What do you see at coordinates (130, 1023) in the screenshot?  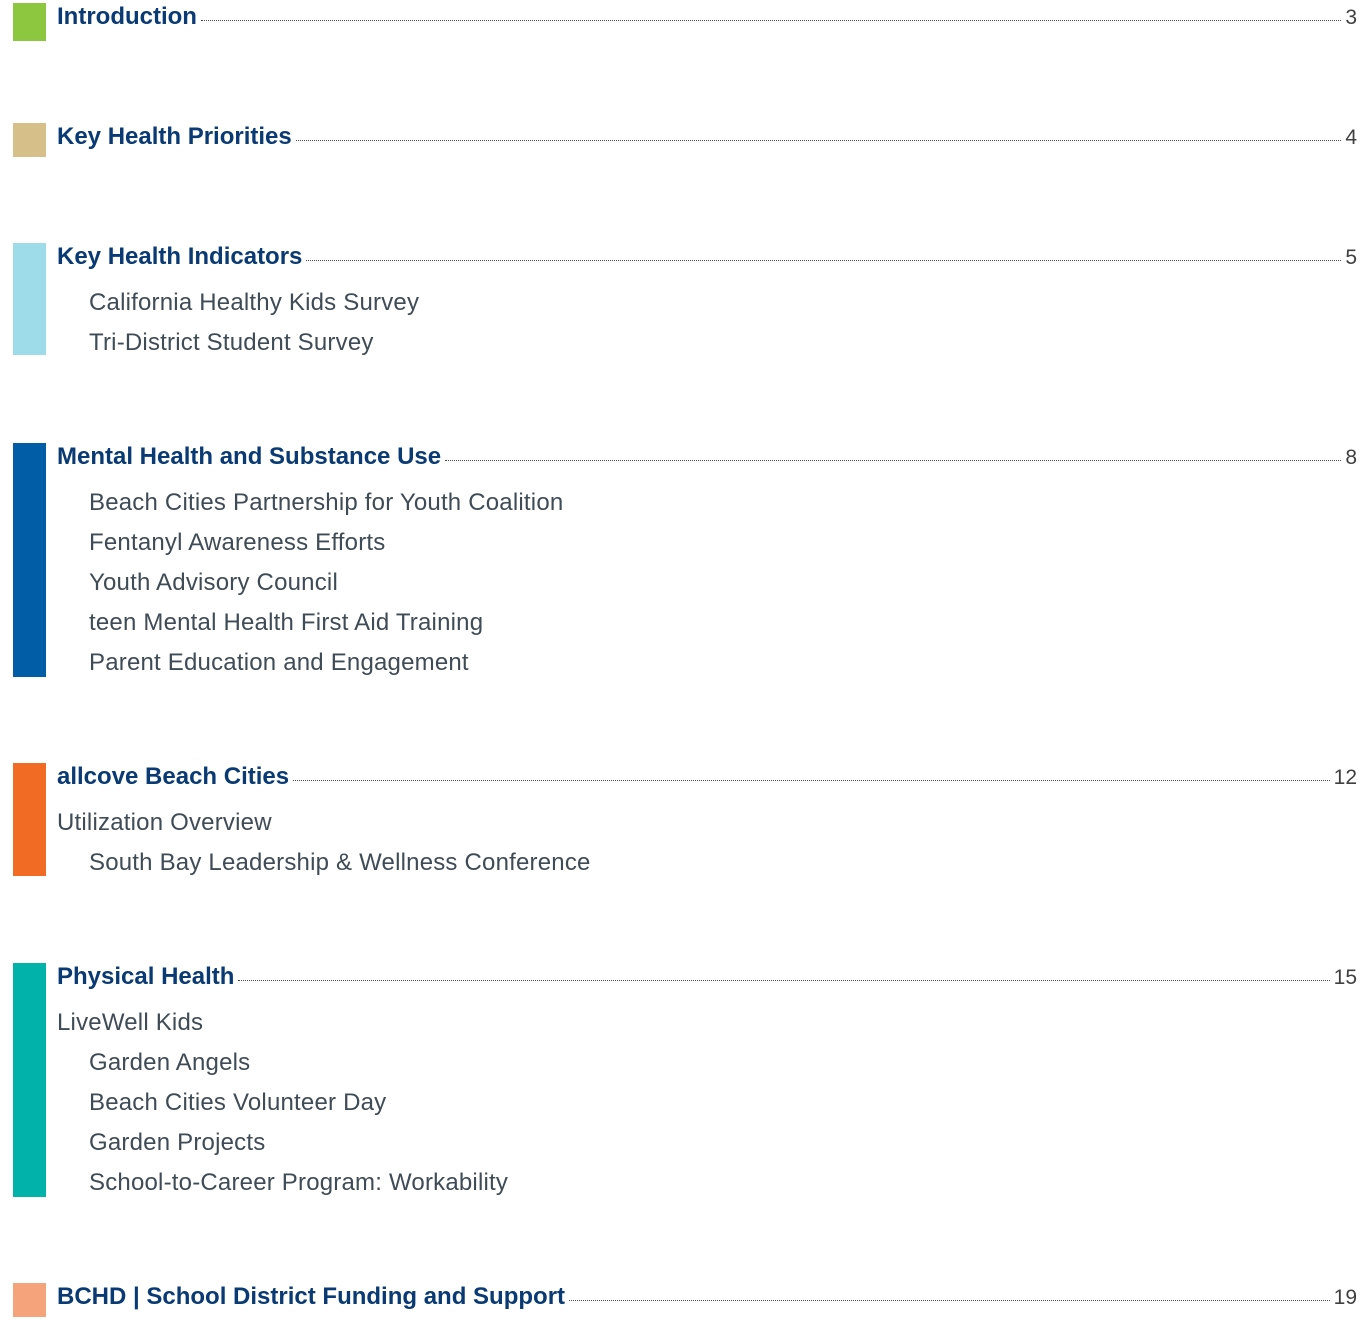 I see `toc-subentry: LiveWell Kids` at bounding box center [130, 1023].